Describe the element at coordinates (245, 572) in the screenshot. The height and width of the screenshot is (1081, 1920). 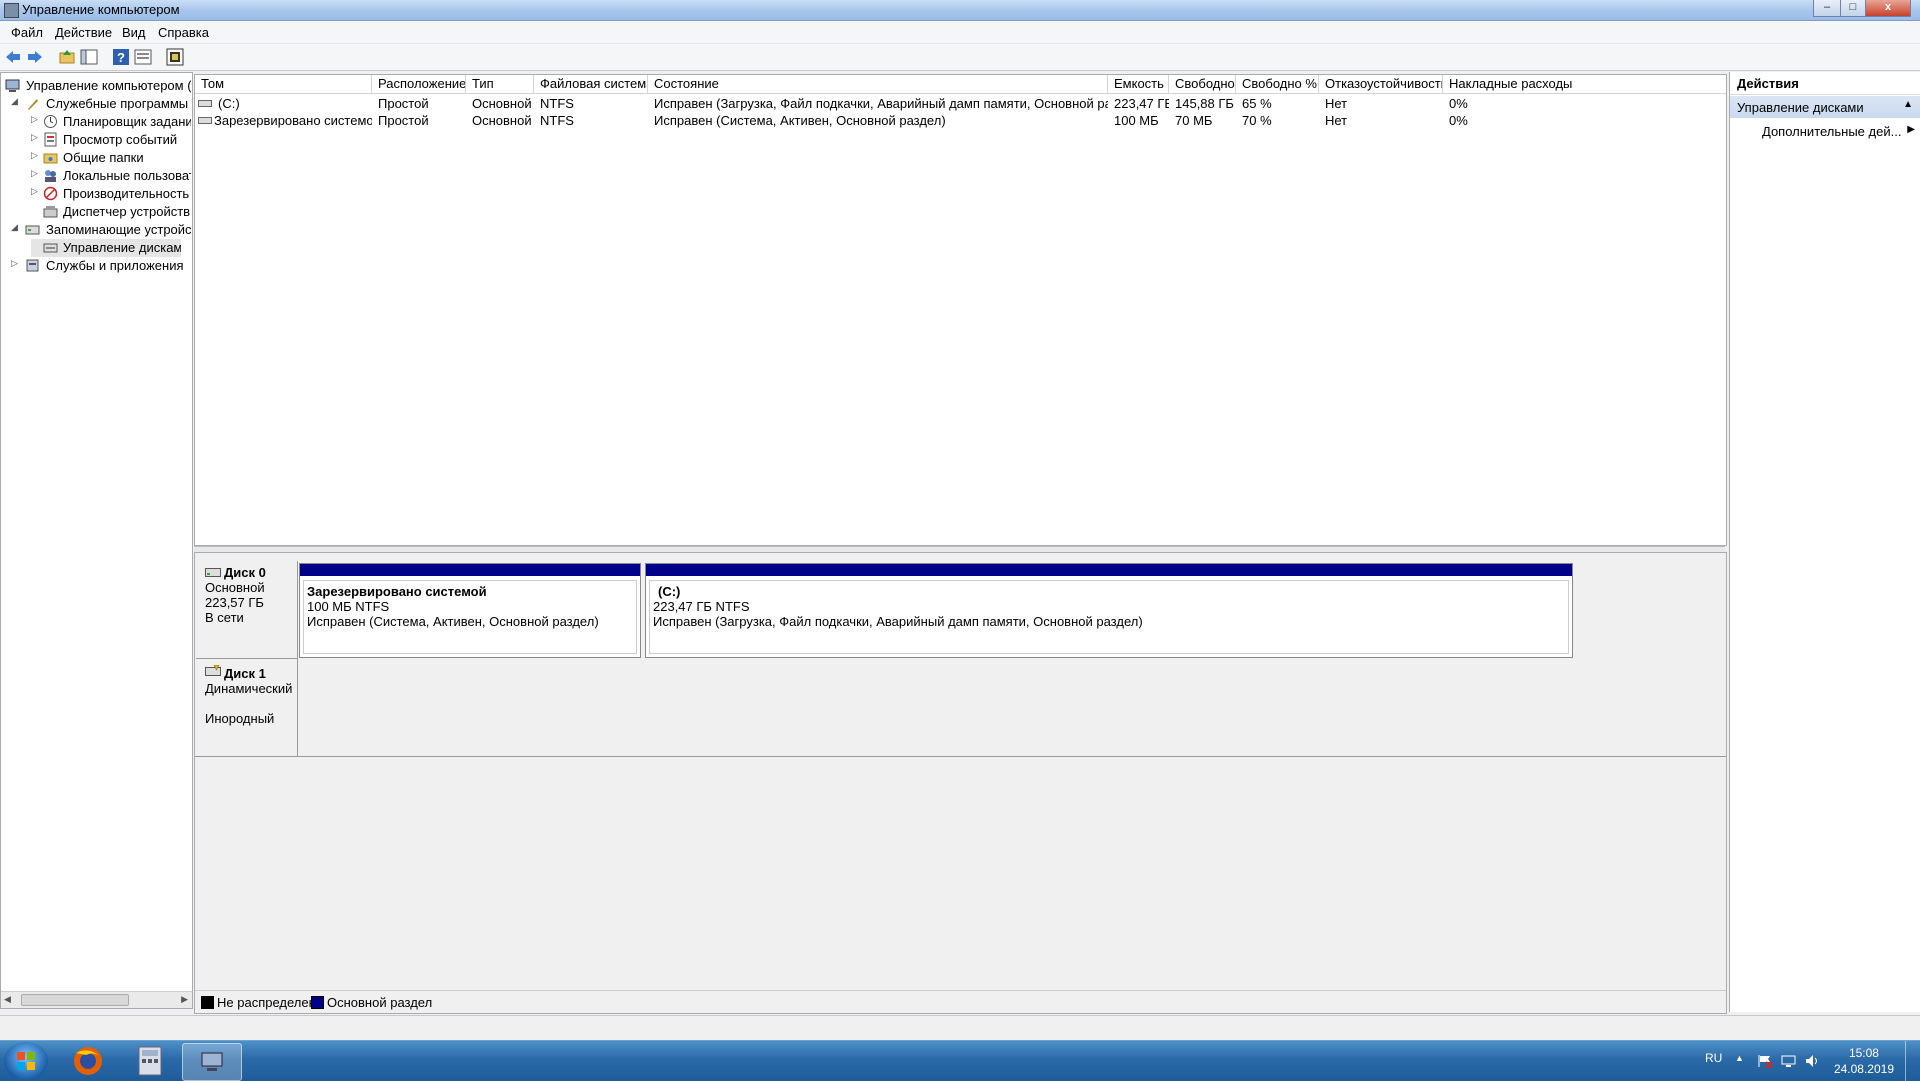
I see `disk-0-name: Диск 0` at that location.